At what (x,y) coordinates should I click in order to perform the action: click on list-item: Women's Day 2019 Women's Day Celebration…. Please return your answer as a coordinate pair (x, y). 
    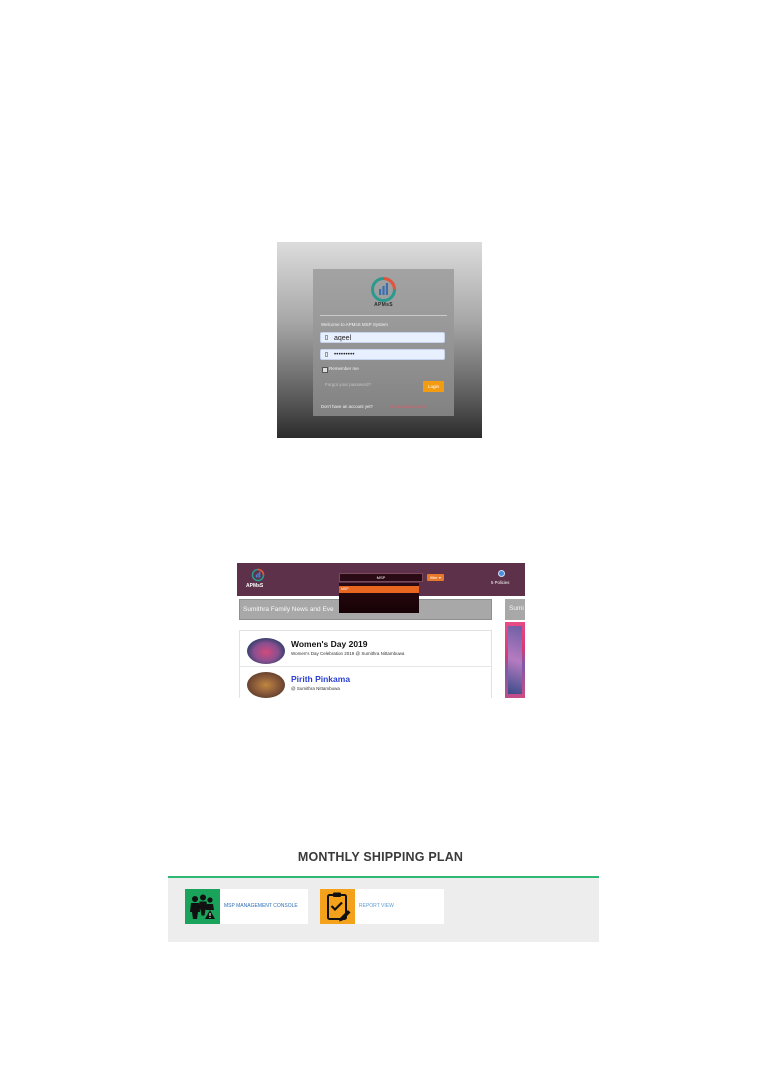
    Looking at the image, I should click on (365, 649).